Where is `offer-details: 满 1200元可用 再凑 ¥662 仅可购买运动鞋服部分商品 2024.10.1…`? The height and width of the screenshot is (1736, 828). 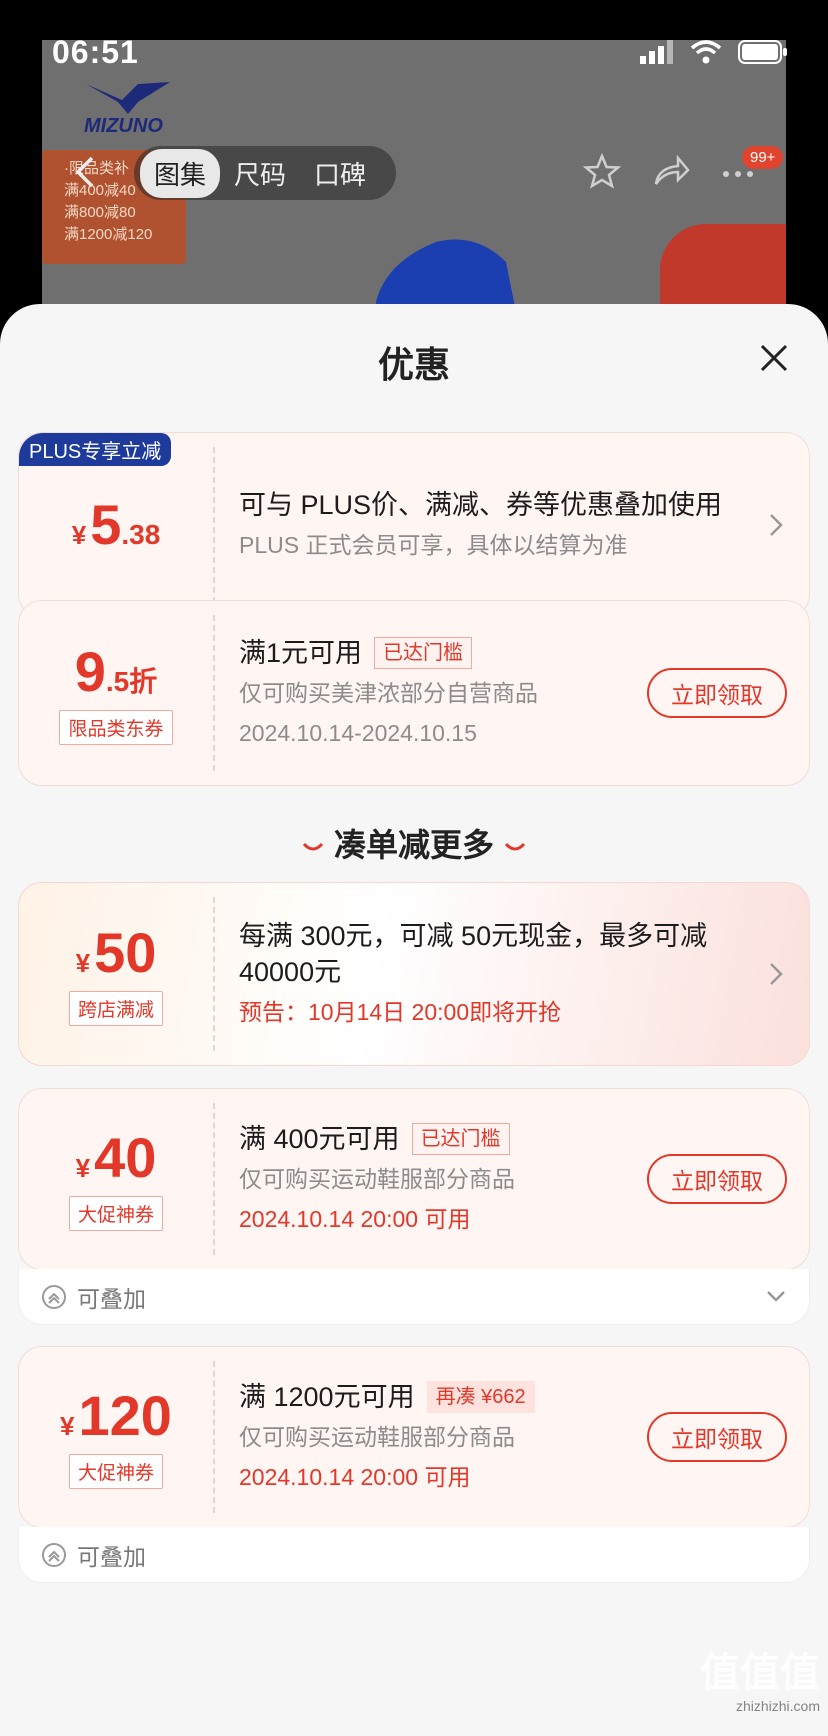
offer-details: 满 1200元可用 再凑 ¥662 仅可购买运动鞋服部分商品 2024.10.1… is located at coordinates (464, 1437).